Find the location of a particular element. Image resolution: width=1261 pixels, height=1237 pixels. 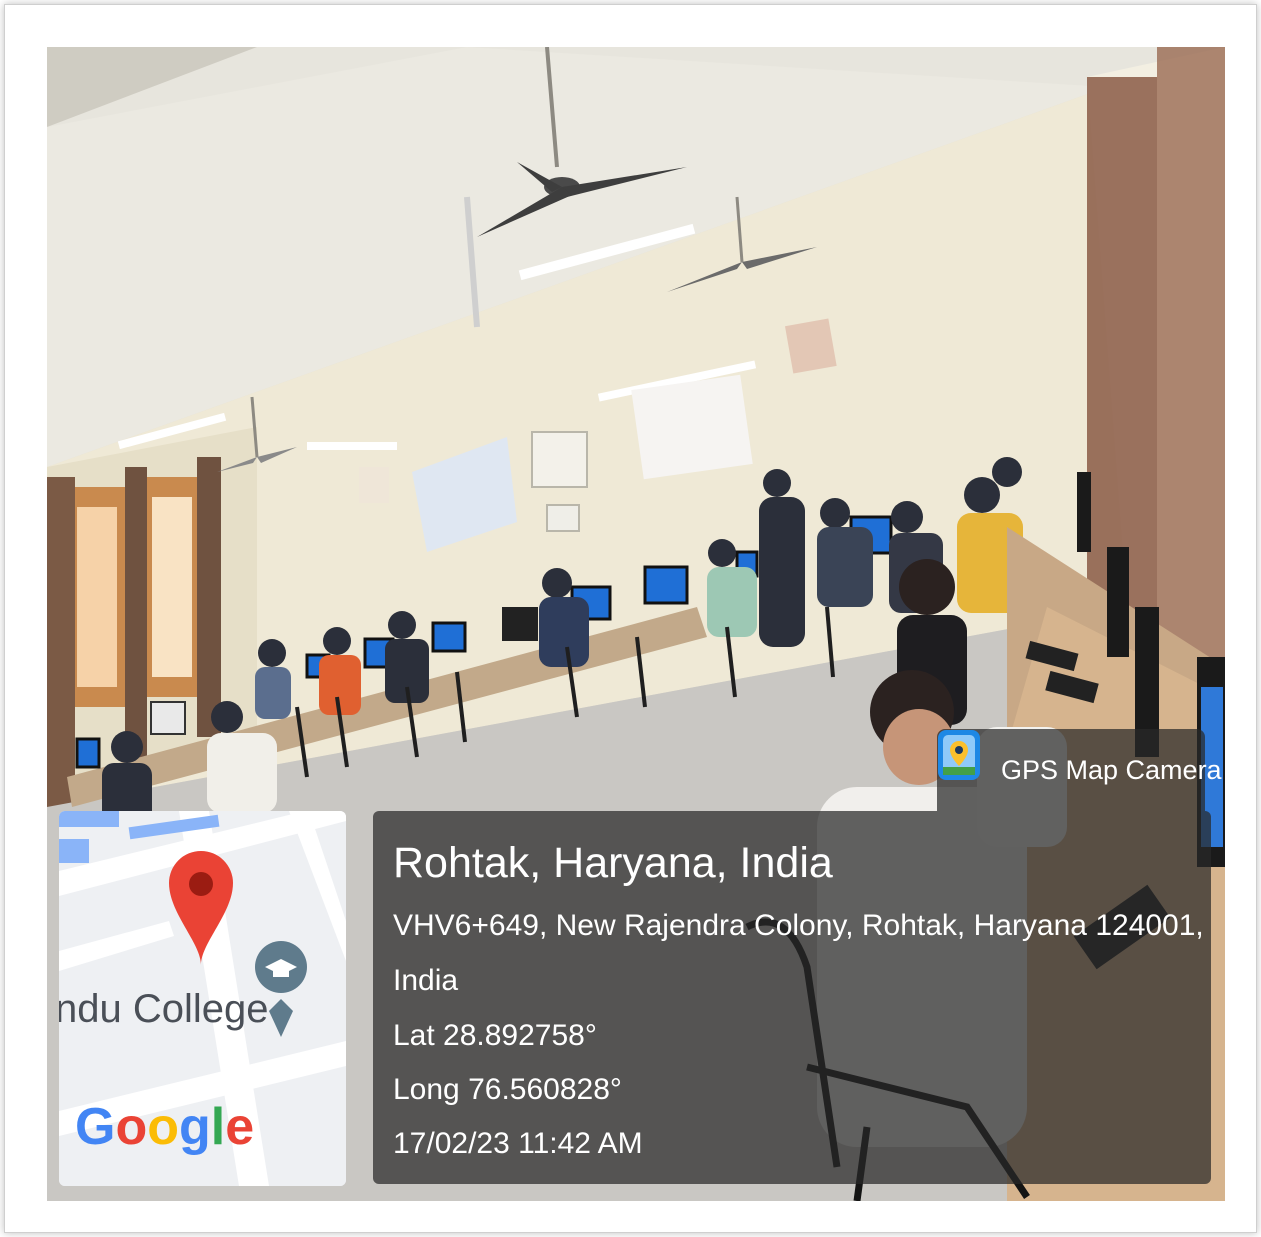

latitude-text: Lat 28.892758° is located at coordinates (495, 1035).